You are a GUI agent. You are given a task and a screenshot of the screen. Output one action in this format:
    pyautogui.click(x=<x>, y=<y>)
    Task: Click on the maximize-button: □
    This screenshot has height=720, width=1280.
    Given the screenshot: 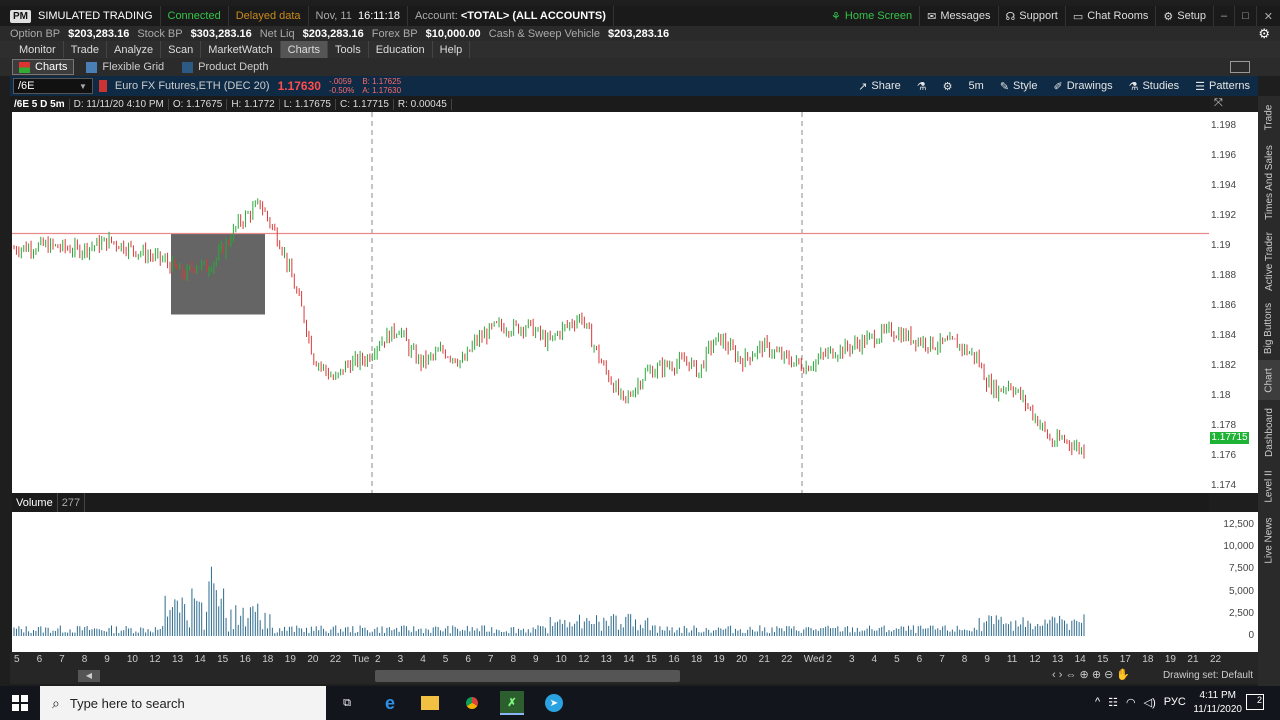 What is the action you would take?
    pyautogui.click(x=1246, y=16)
    